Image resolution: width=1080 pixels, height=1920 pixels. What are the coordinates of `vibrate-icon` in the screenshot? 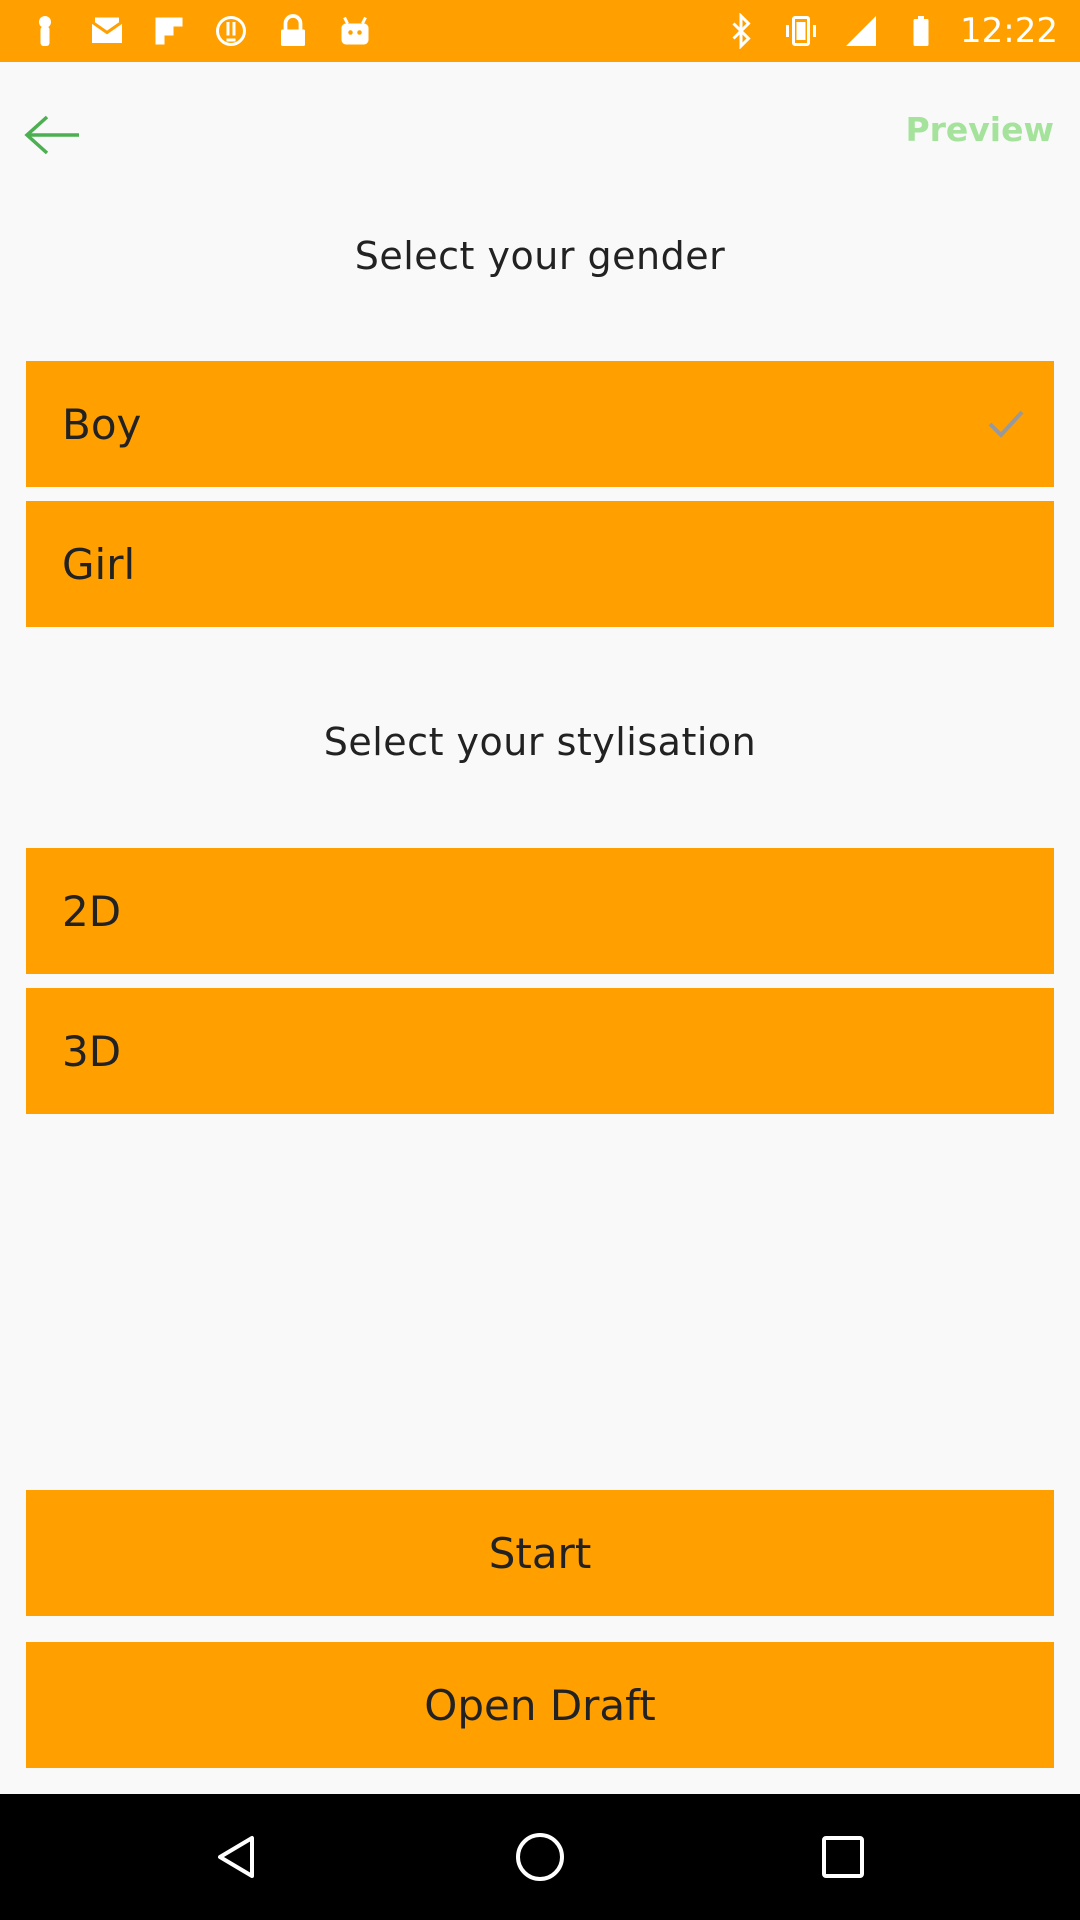 It's located at (801, 31).